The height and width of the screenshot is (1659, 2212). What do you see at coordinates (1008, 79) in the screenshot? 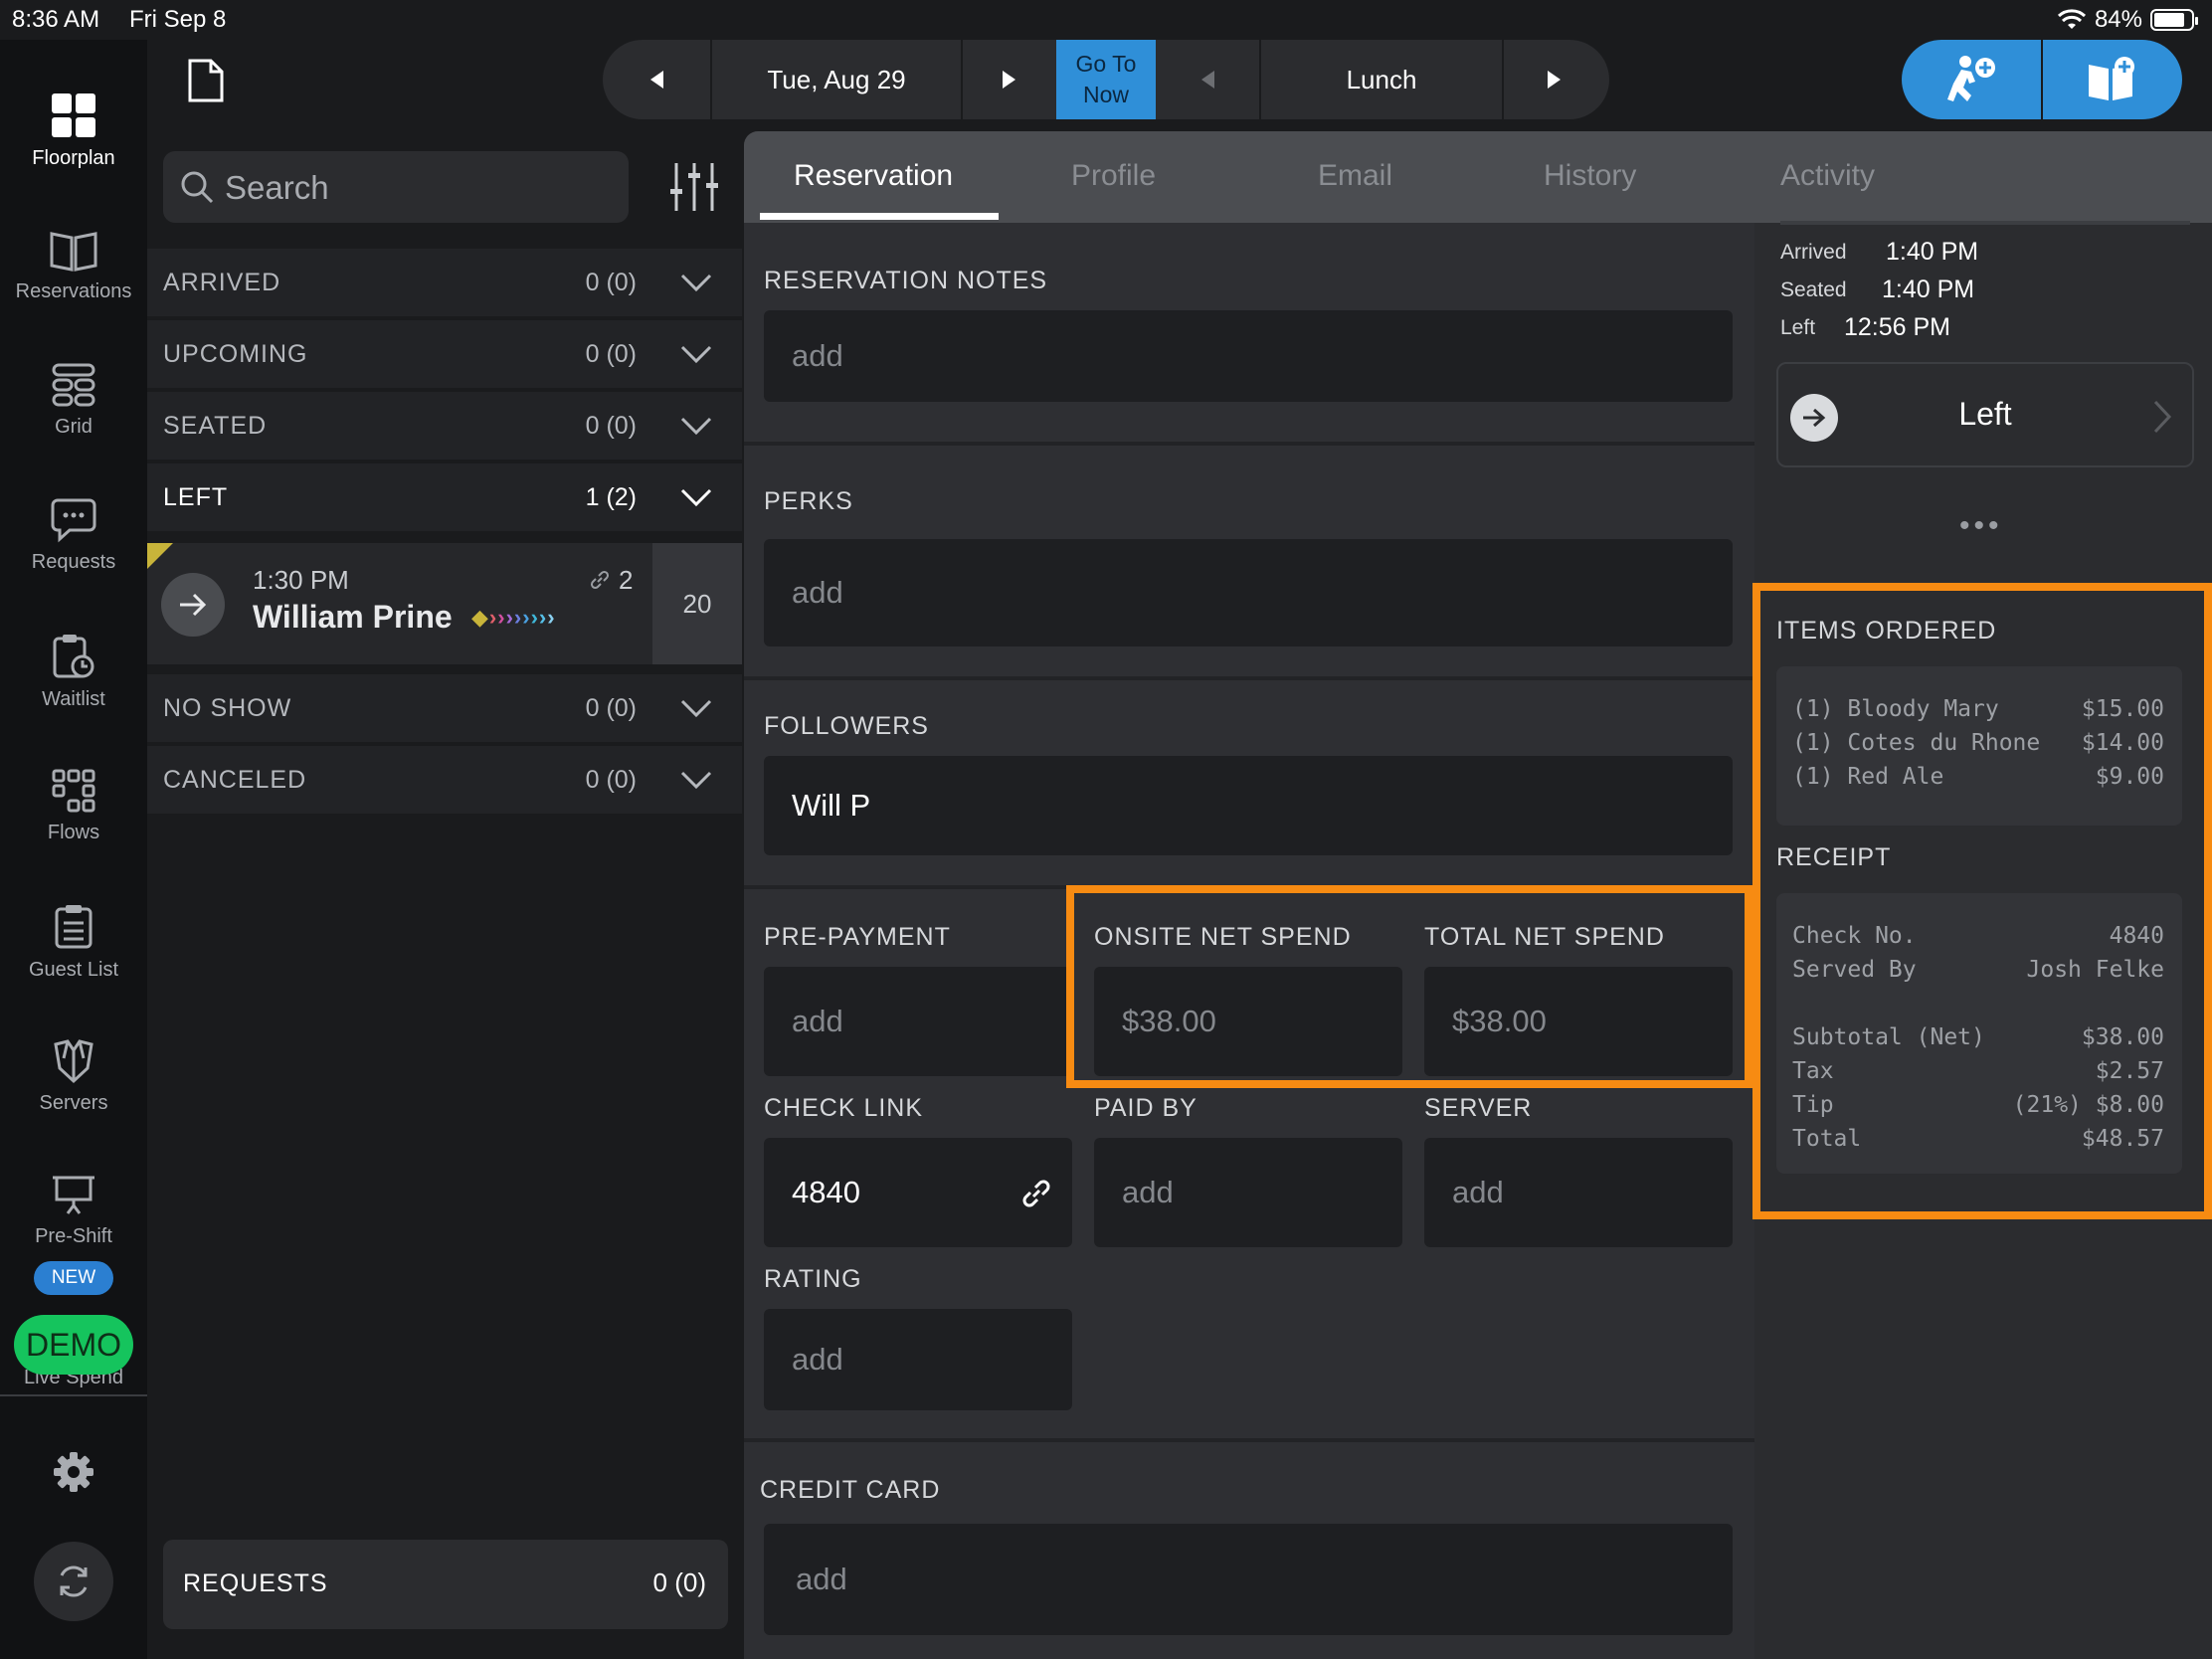
I see `next-date-button` at bounding box center [1008, 79].